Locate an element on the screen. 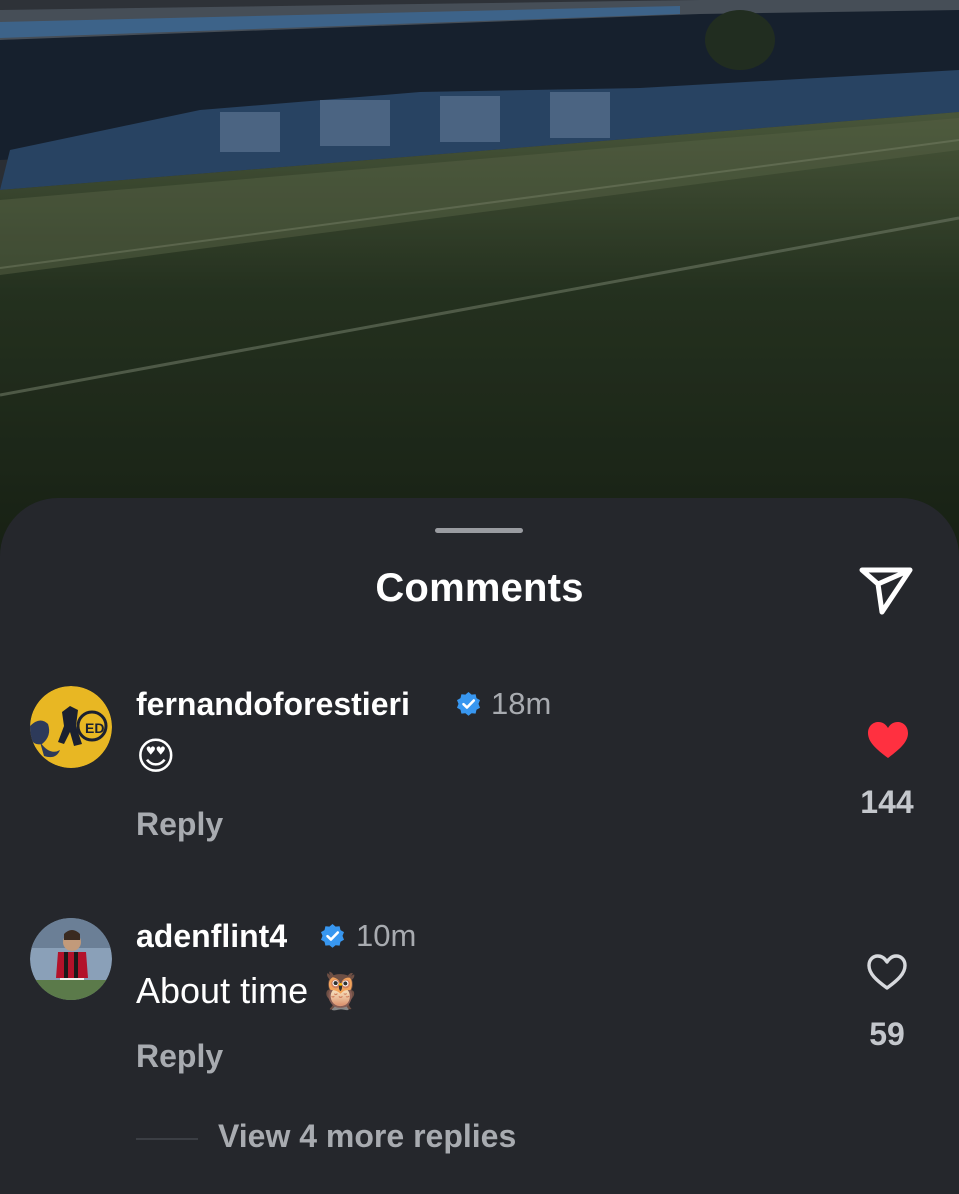  avatar is located at coordinates (71, 959).